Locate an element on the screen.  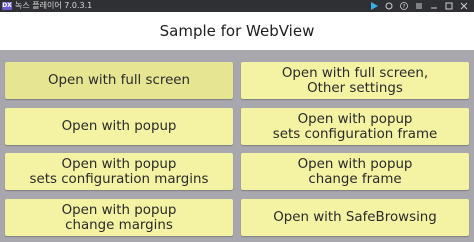
restore-icon is located at coordinates (449, 6).